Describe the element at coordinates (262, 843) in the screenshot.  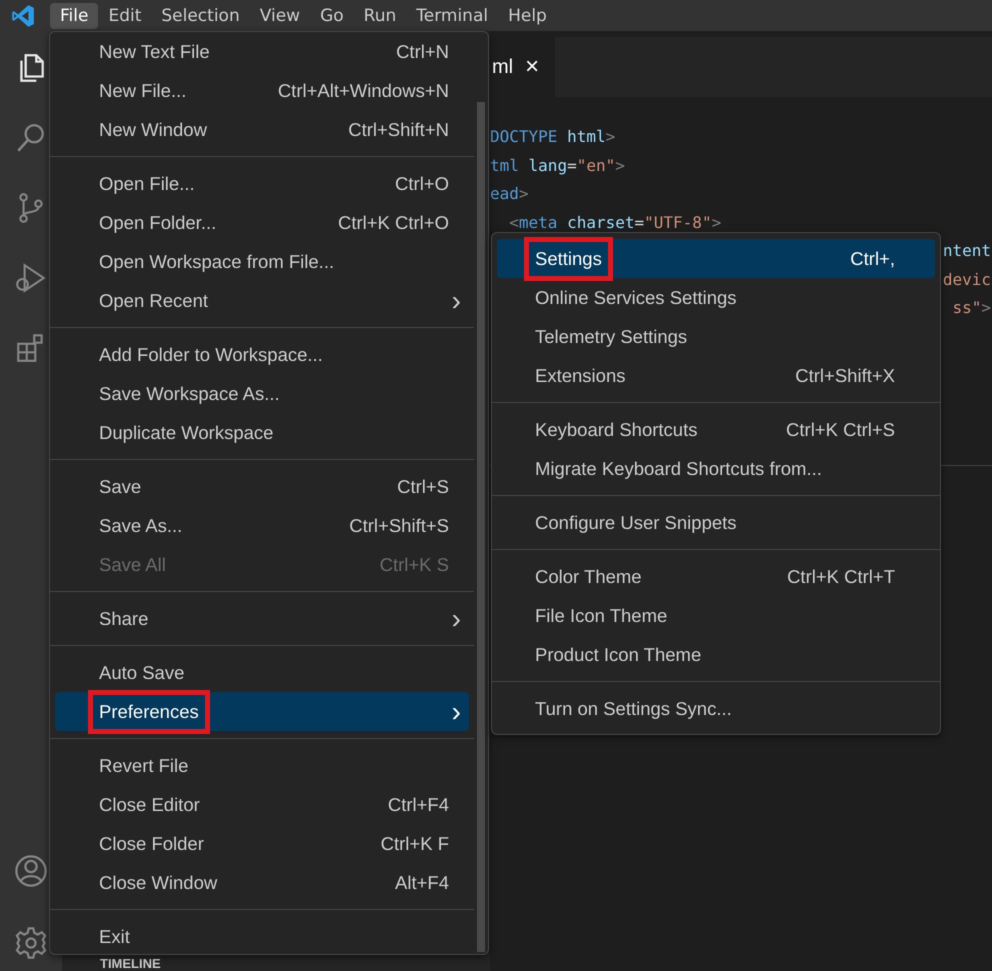
I see `menu-item: Close Folder Ctrl+K F` at that location.